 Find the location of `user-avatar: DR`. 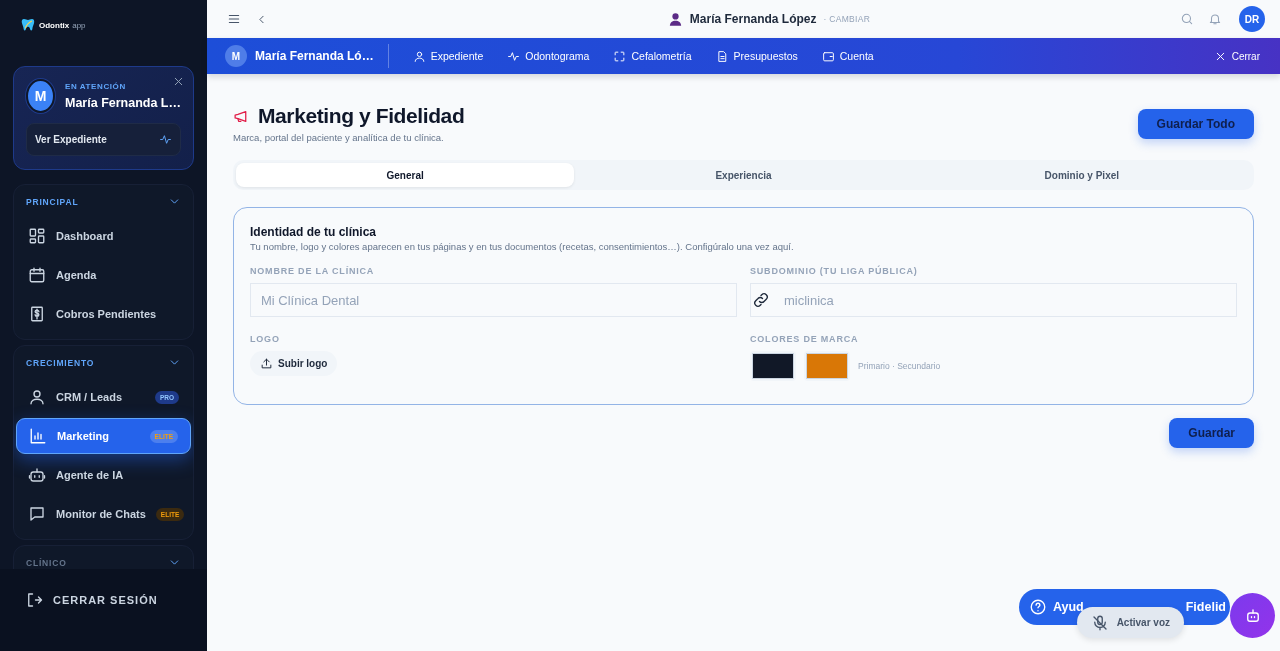

user-avatar: DR is located at coordinates (1252, 19).